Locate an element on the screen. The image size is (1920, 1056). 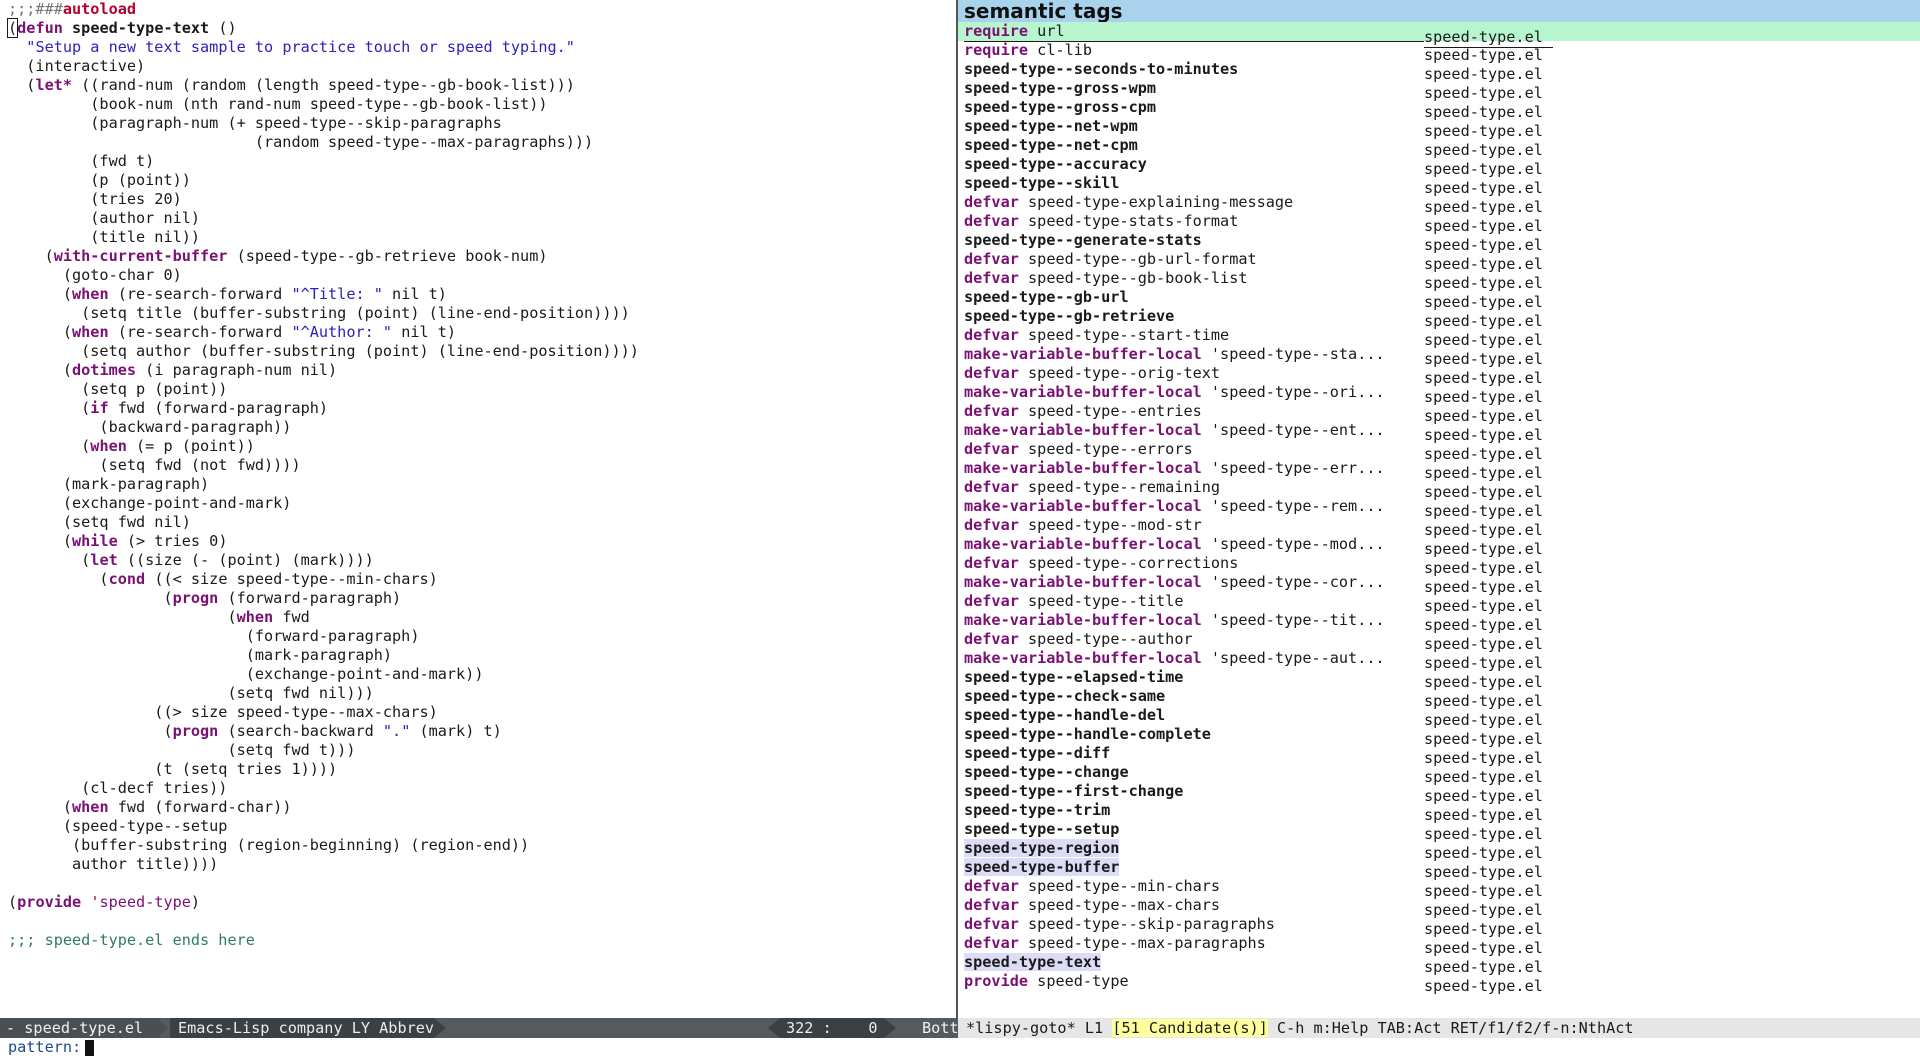
code-line: (author nil) is located at coordinates (482, 218).